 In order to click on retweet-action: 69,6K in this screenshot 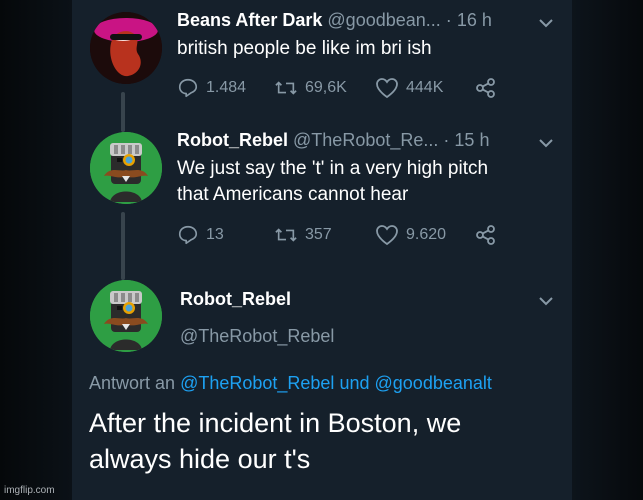, I will do `click(310, 88)`.